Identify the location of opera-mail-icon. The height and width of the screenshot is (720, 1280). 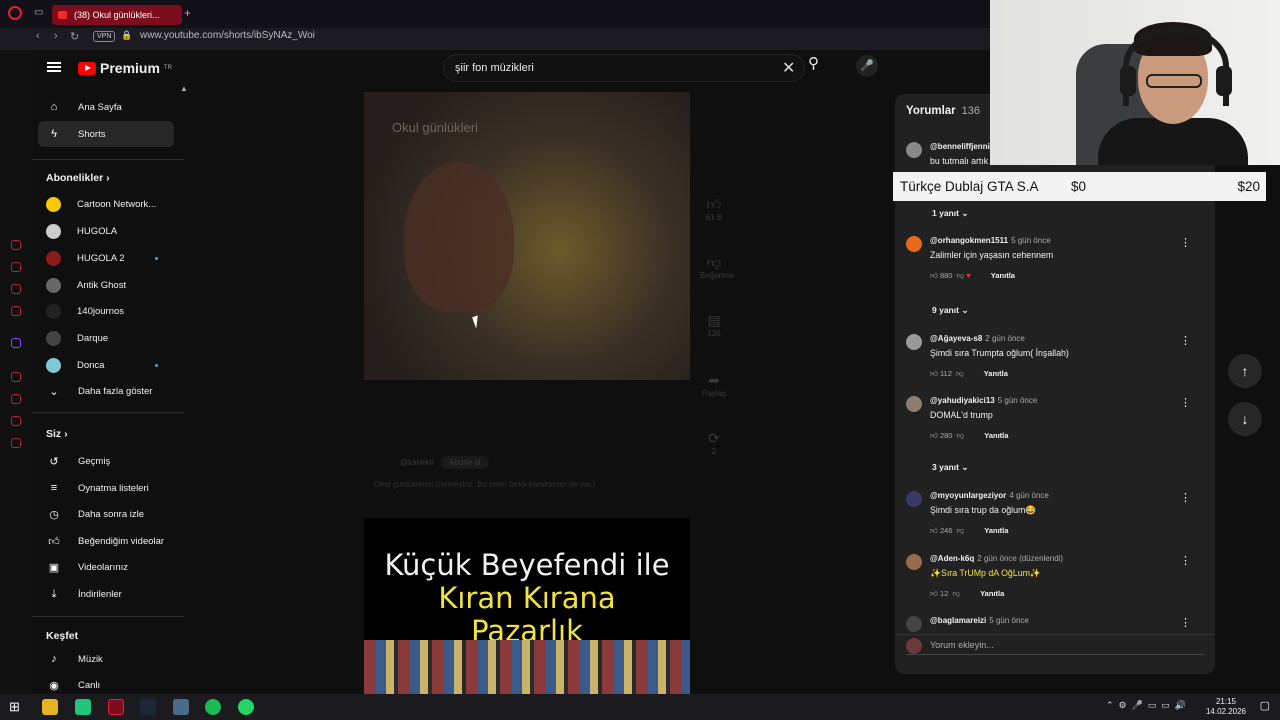
(16, 311).